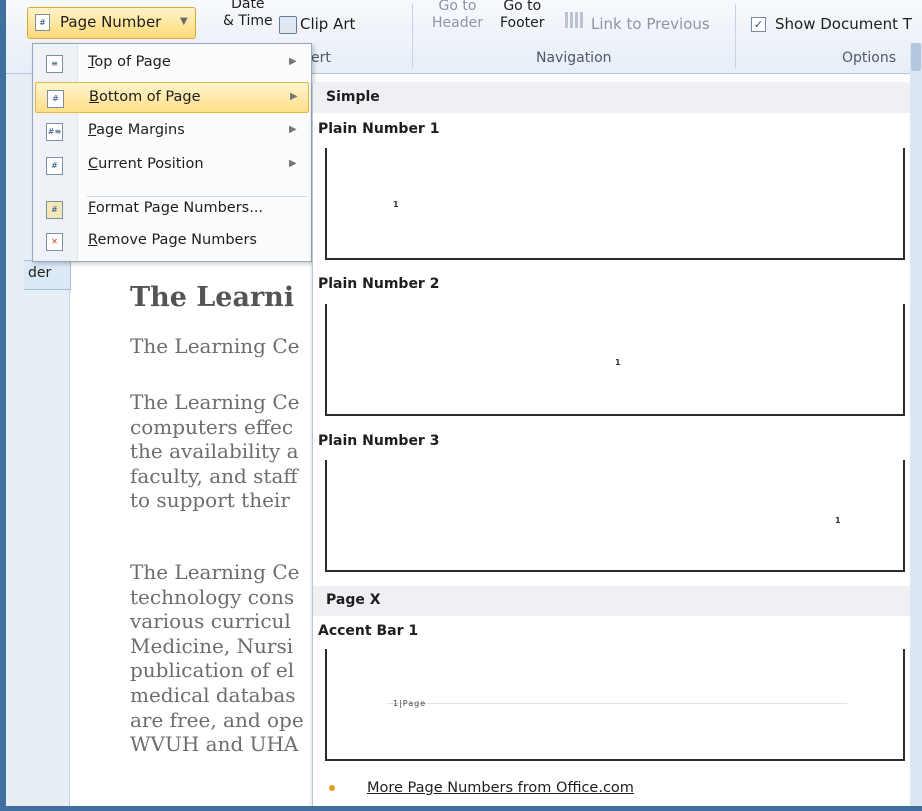 The height and width of the screenshot is (811, 922). What do you see at coordinates (146, 164) in the screenshot?
I see `menu-item-label: Current Position` at bounding box center [146, 164].